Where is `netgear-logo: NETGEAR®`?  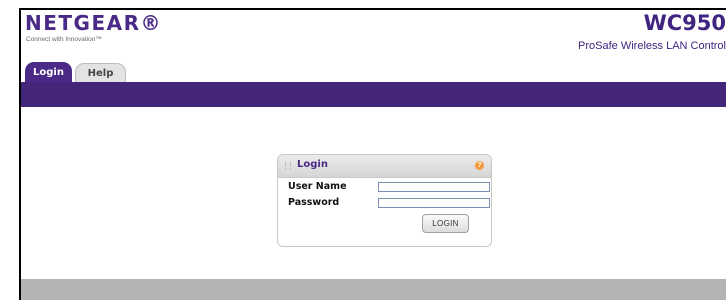 netgear-logo: NETGEAR® is located at coordinates (93, 23).